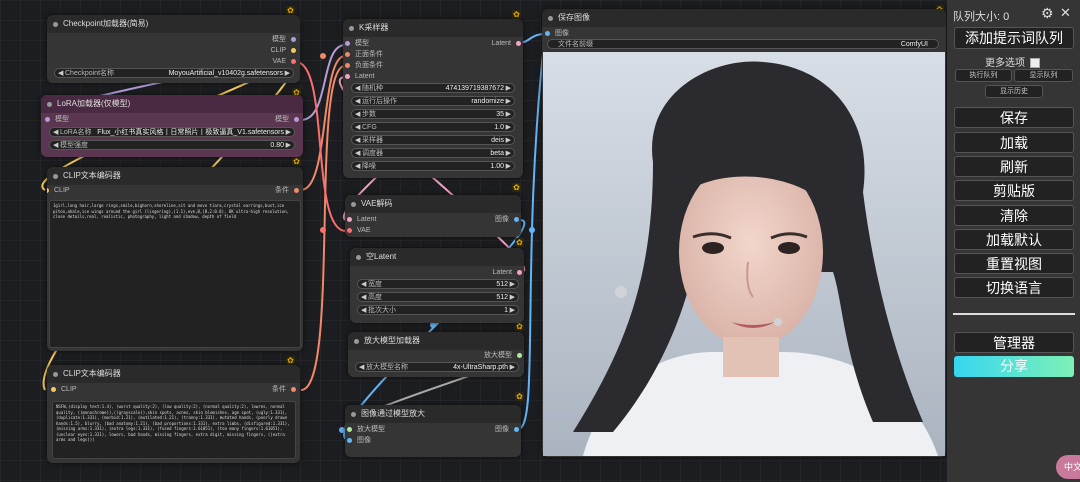 The image size is (1080, 482). I want to click on image-upscale-with-model-node: 图像通过模型放大 放大模型 图像 图像, so click(433, 431).